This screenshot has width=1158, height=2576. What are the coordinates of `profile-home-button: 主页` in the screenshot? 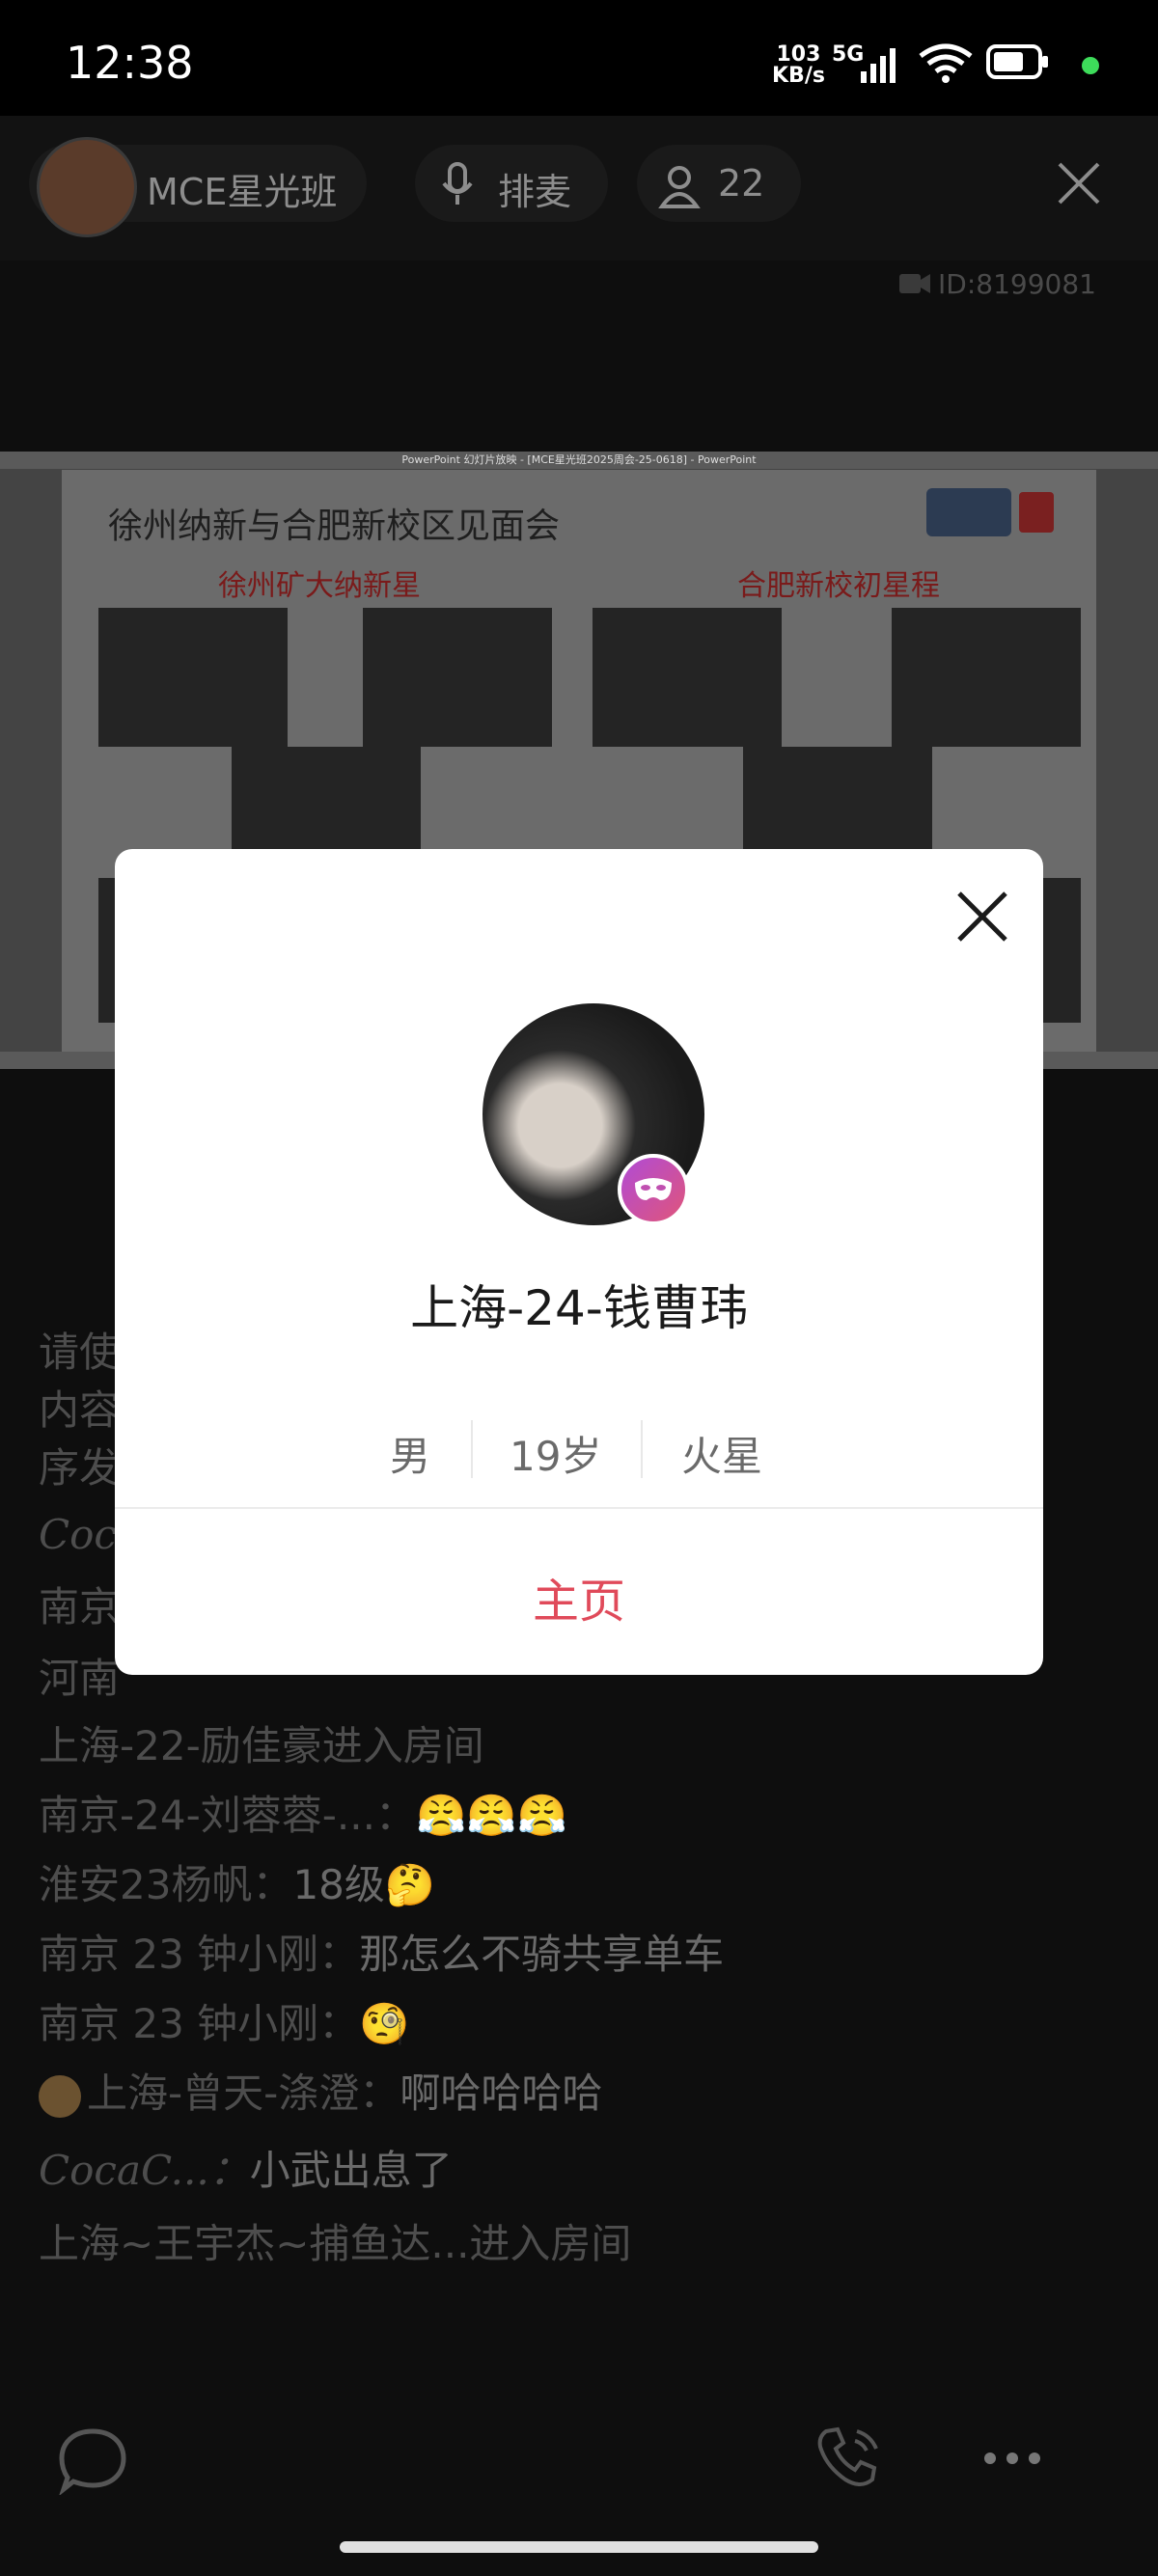 It's located at (579, 1597).